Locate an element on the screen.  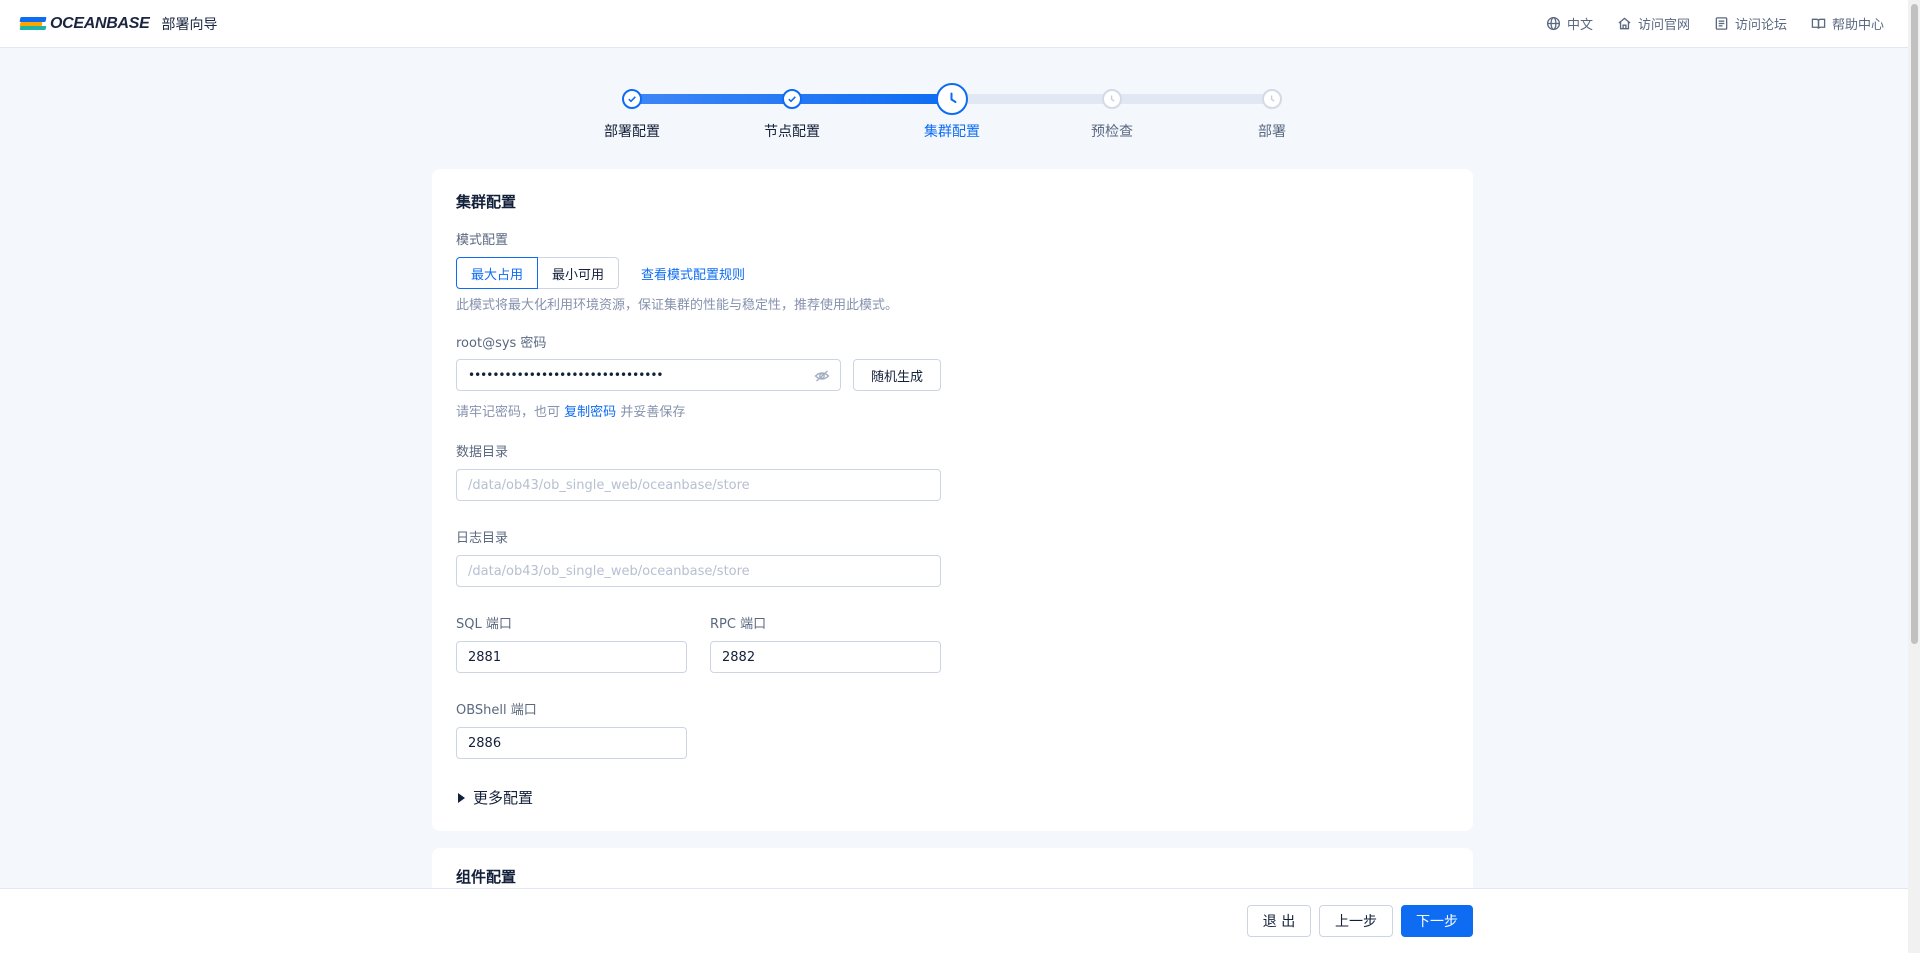
step-label: 部署 is located at coordinates (1272, 132).